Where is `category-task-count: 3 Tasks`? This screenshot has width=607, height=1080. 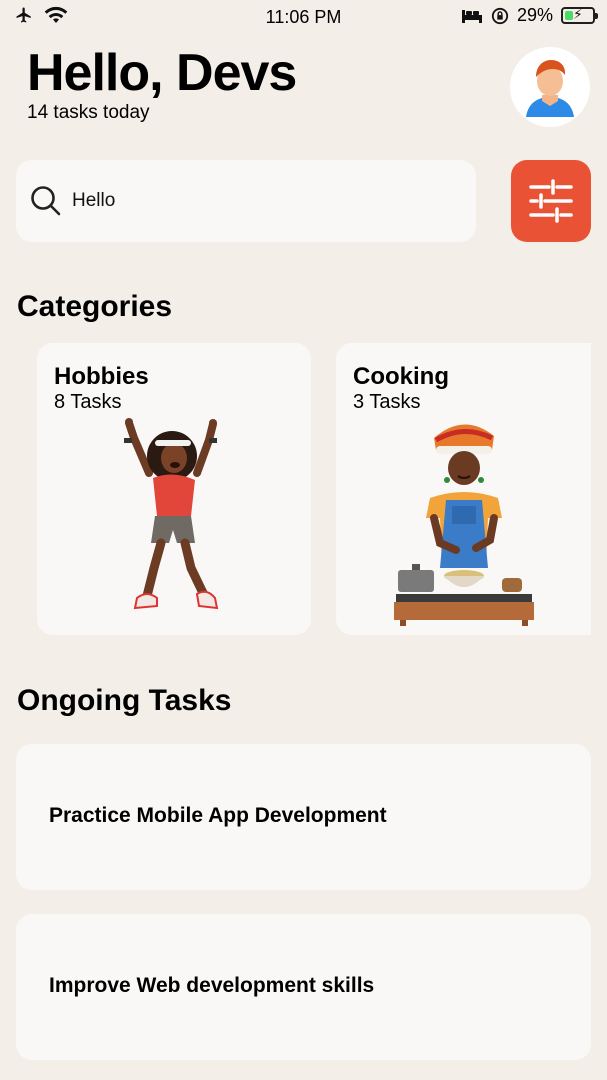 category-task-count: 3 Tasks is located at coordinates (387, 402).